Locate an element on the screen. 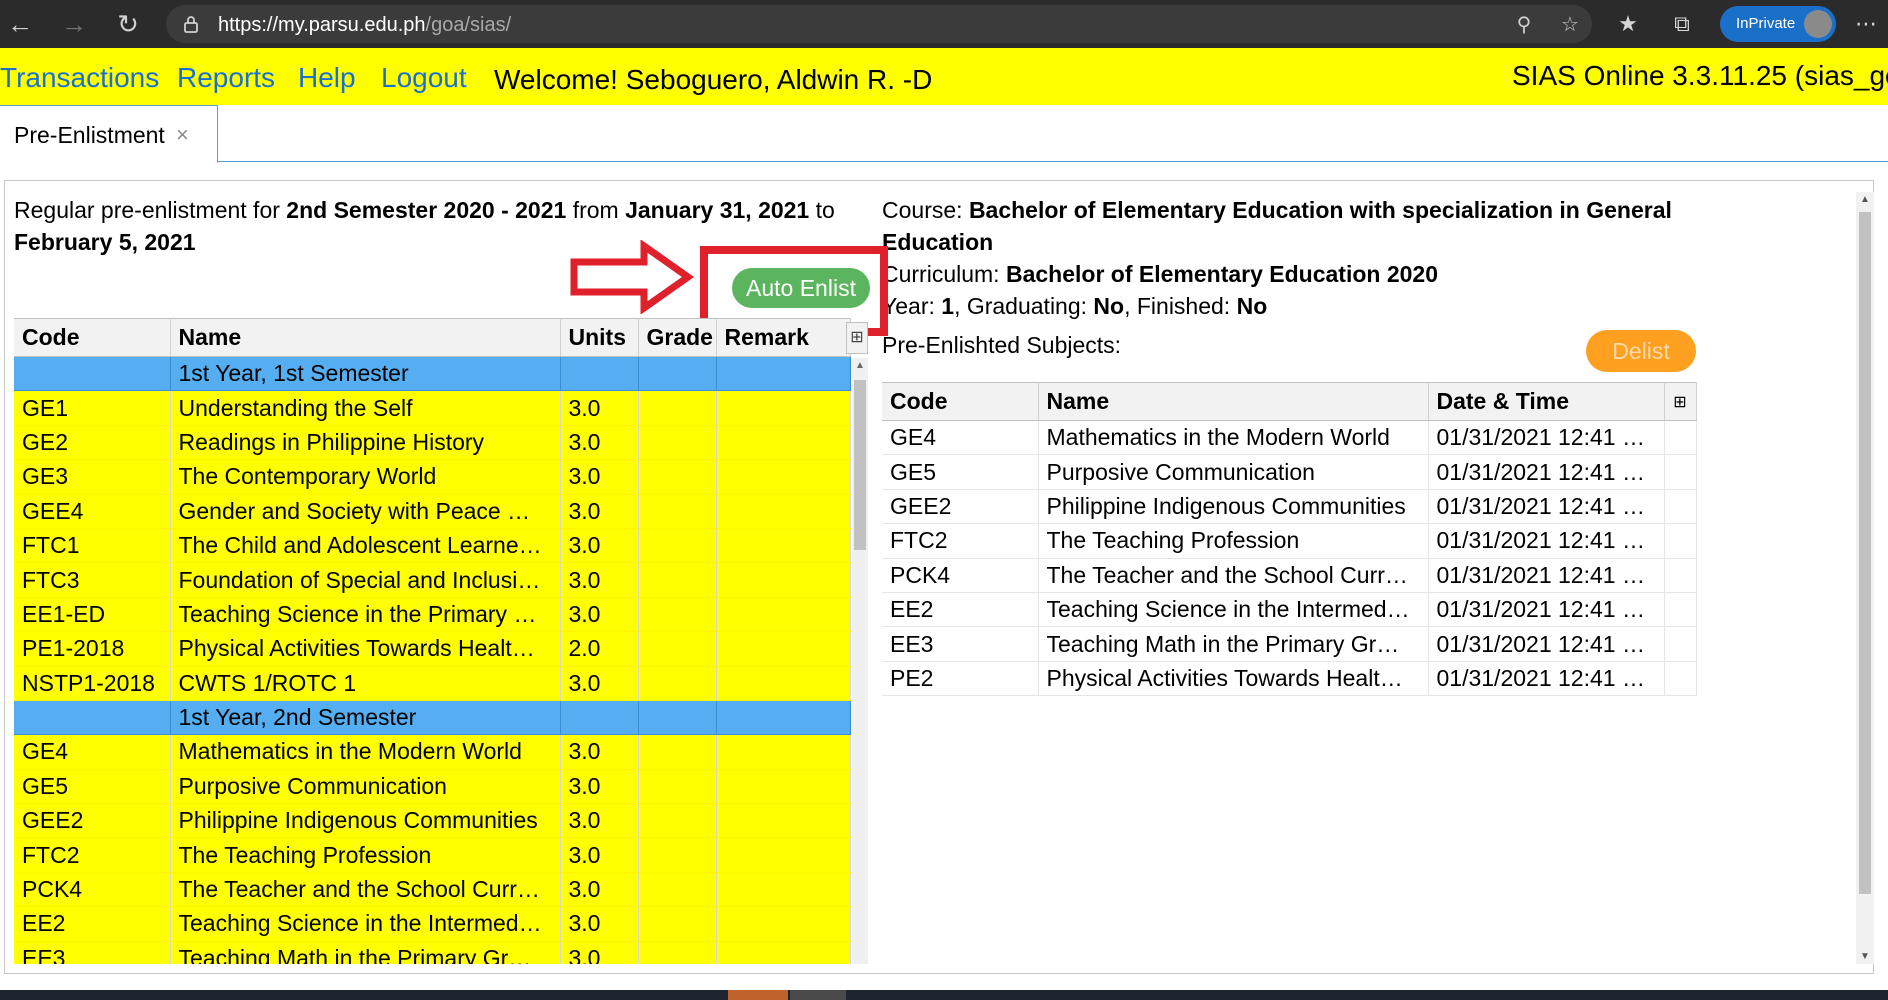  table-header-row: Code Name Units Grade Remark is located at coordinates (432, 337).